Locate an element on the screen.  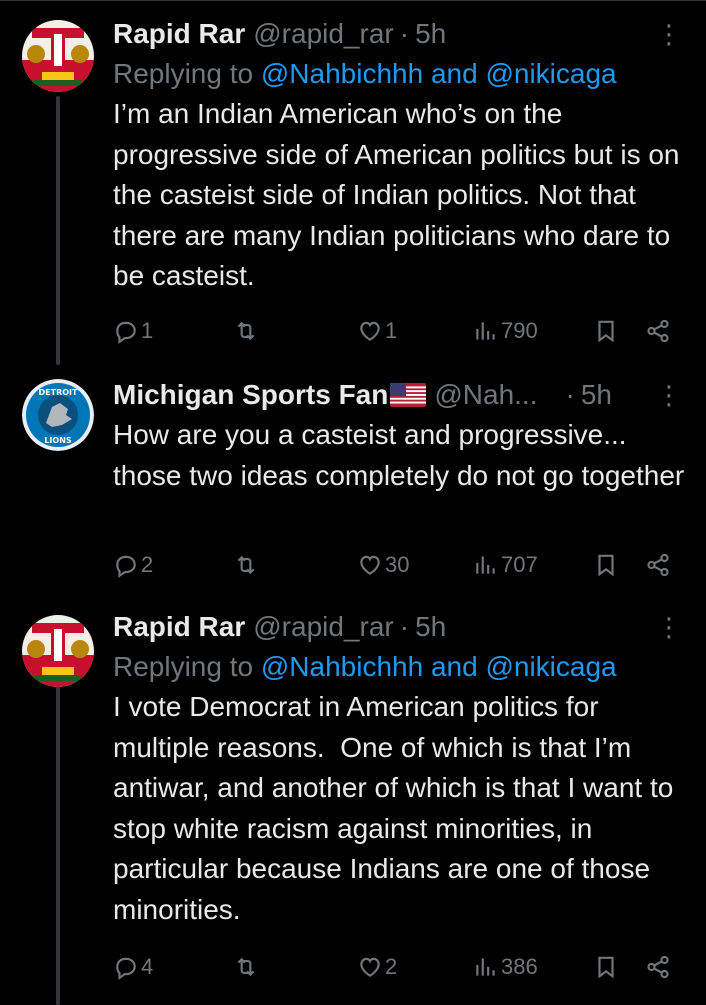
views-button: 386 is located at coordinates (505, 967).